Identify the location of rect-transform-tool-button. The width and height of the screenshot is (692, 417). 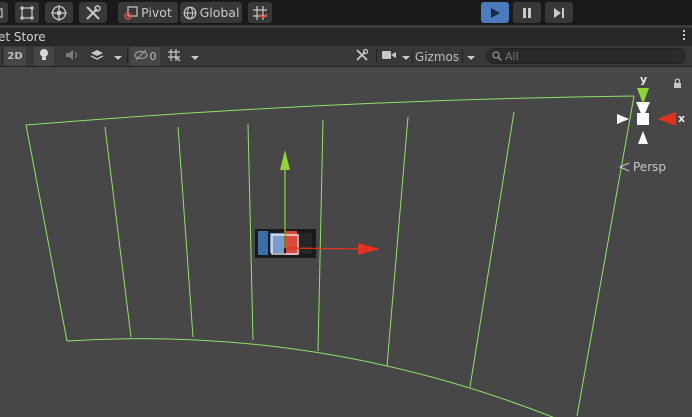
(27, 12).